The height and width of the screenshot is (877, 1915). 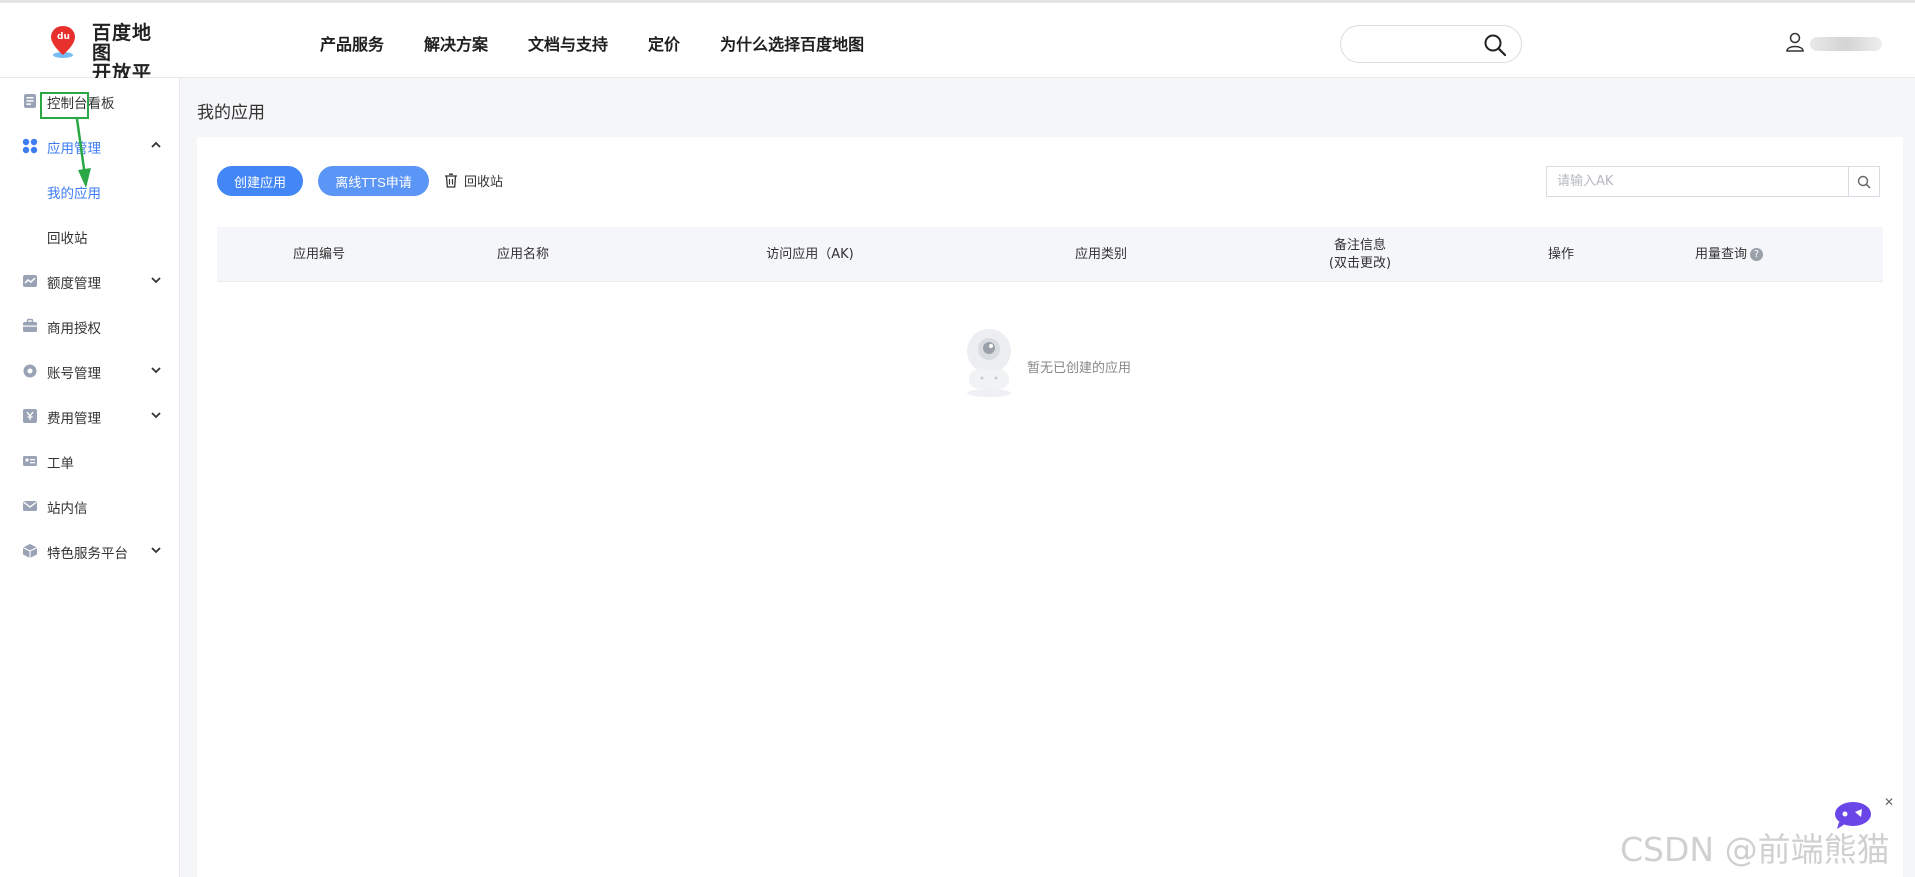 I want to click on quota-icon, so click(x=30, y=281).